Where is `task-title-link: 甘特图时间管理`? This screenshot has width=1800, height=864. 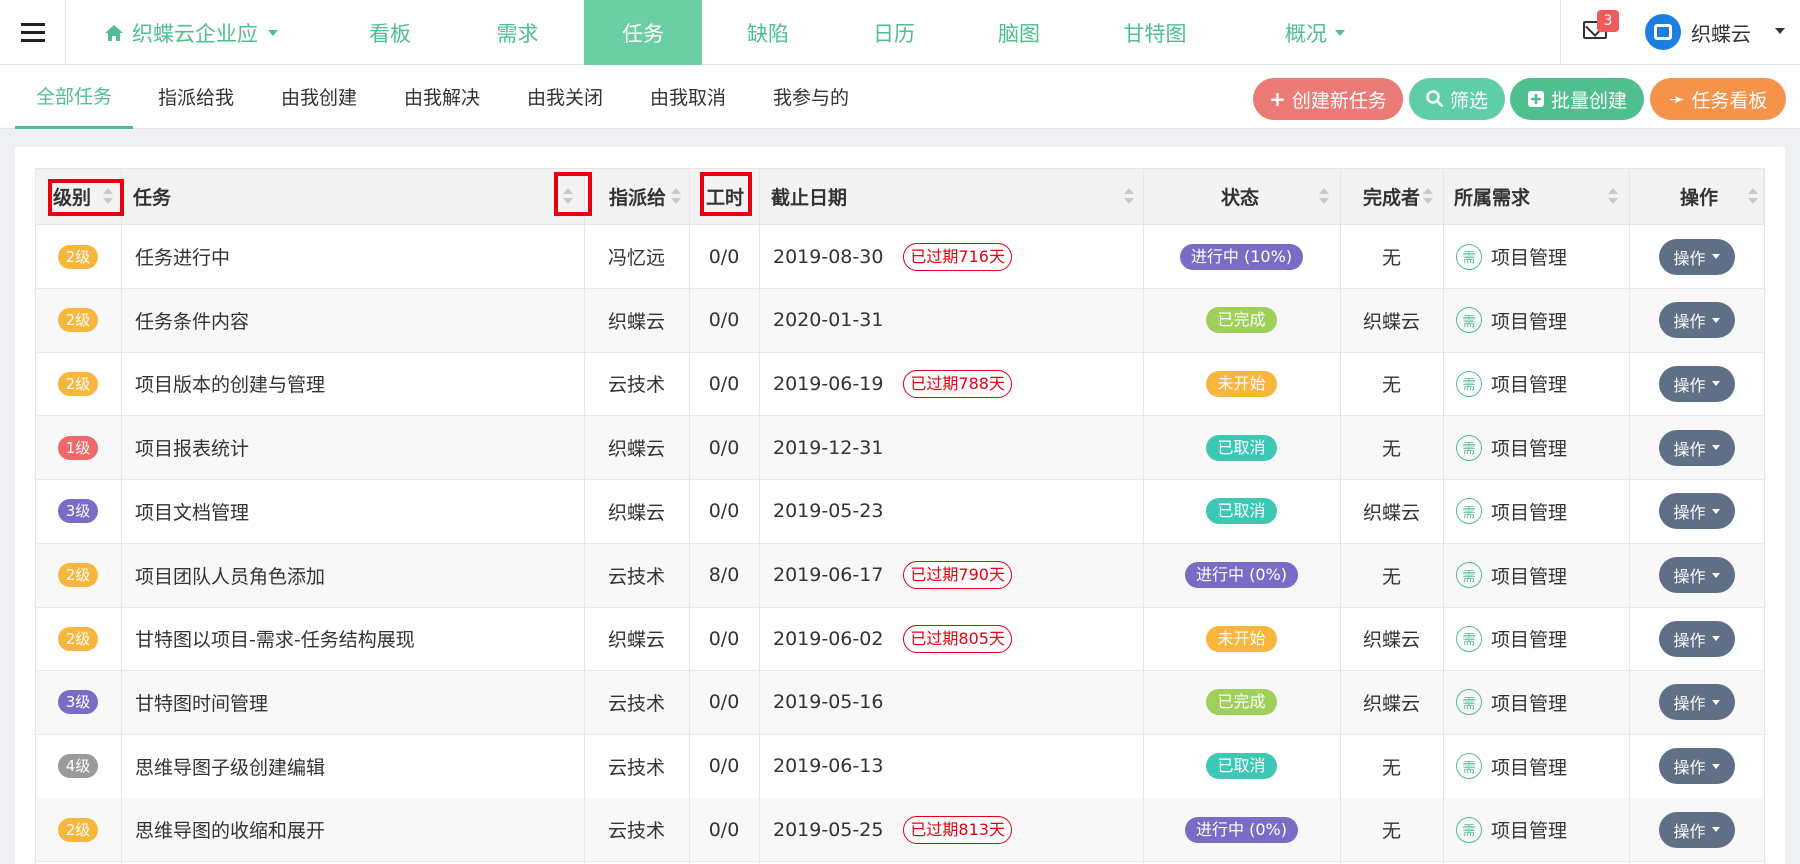 task-title-link: 甘特图时间管理 is located at coordinates (201, 702).